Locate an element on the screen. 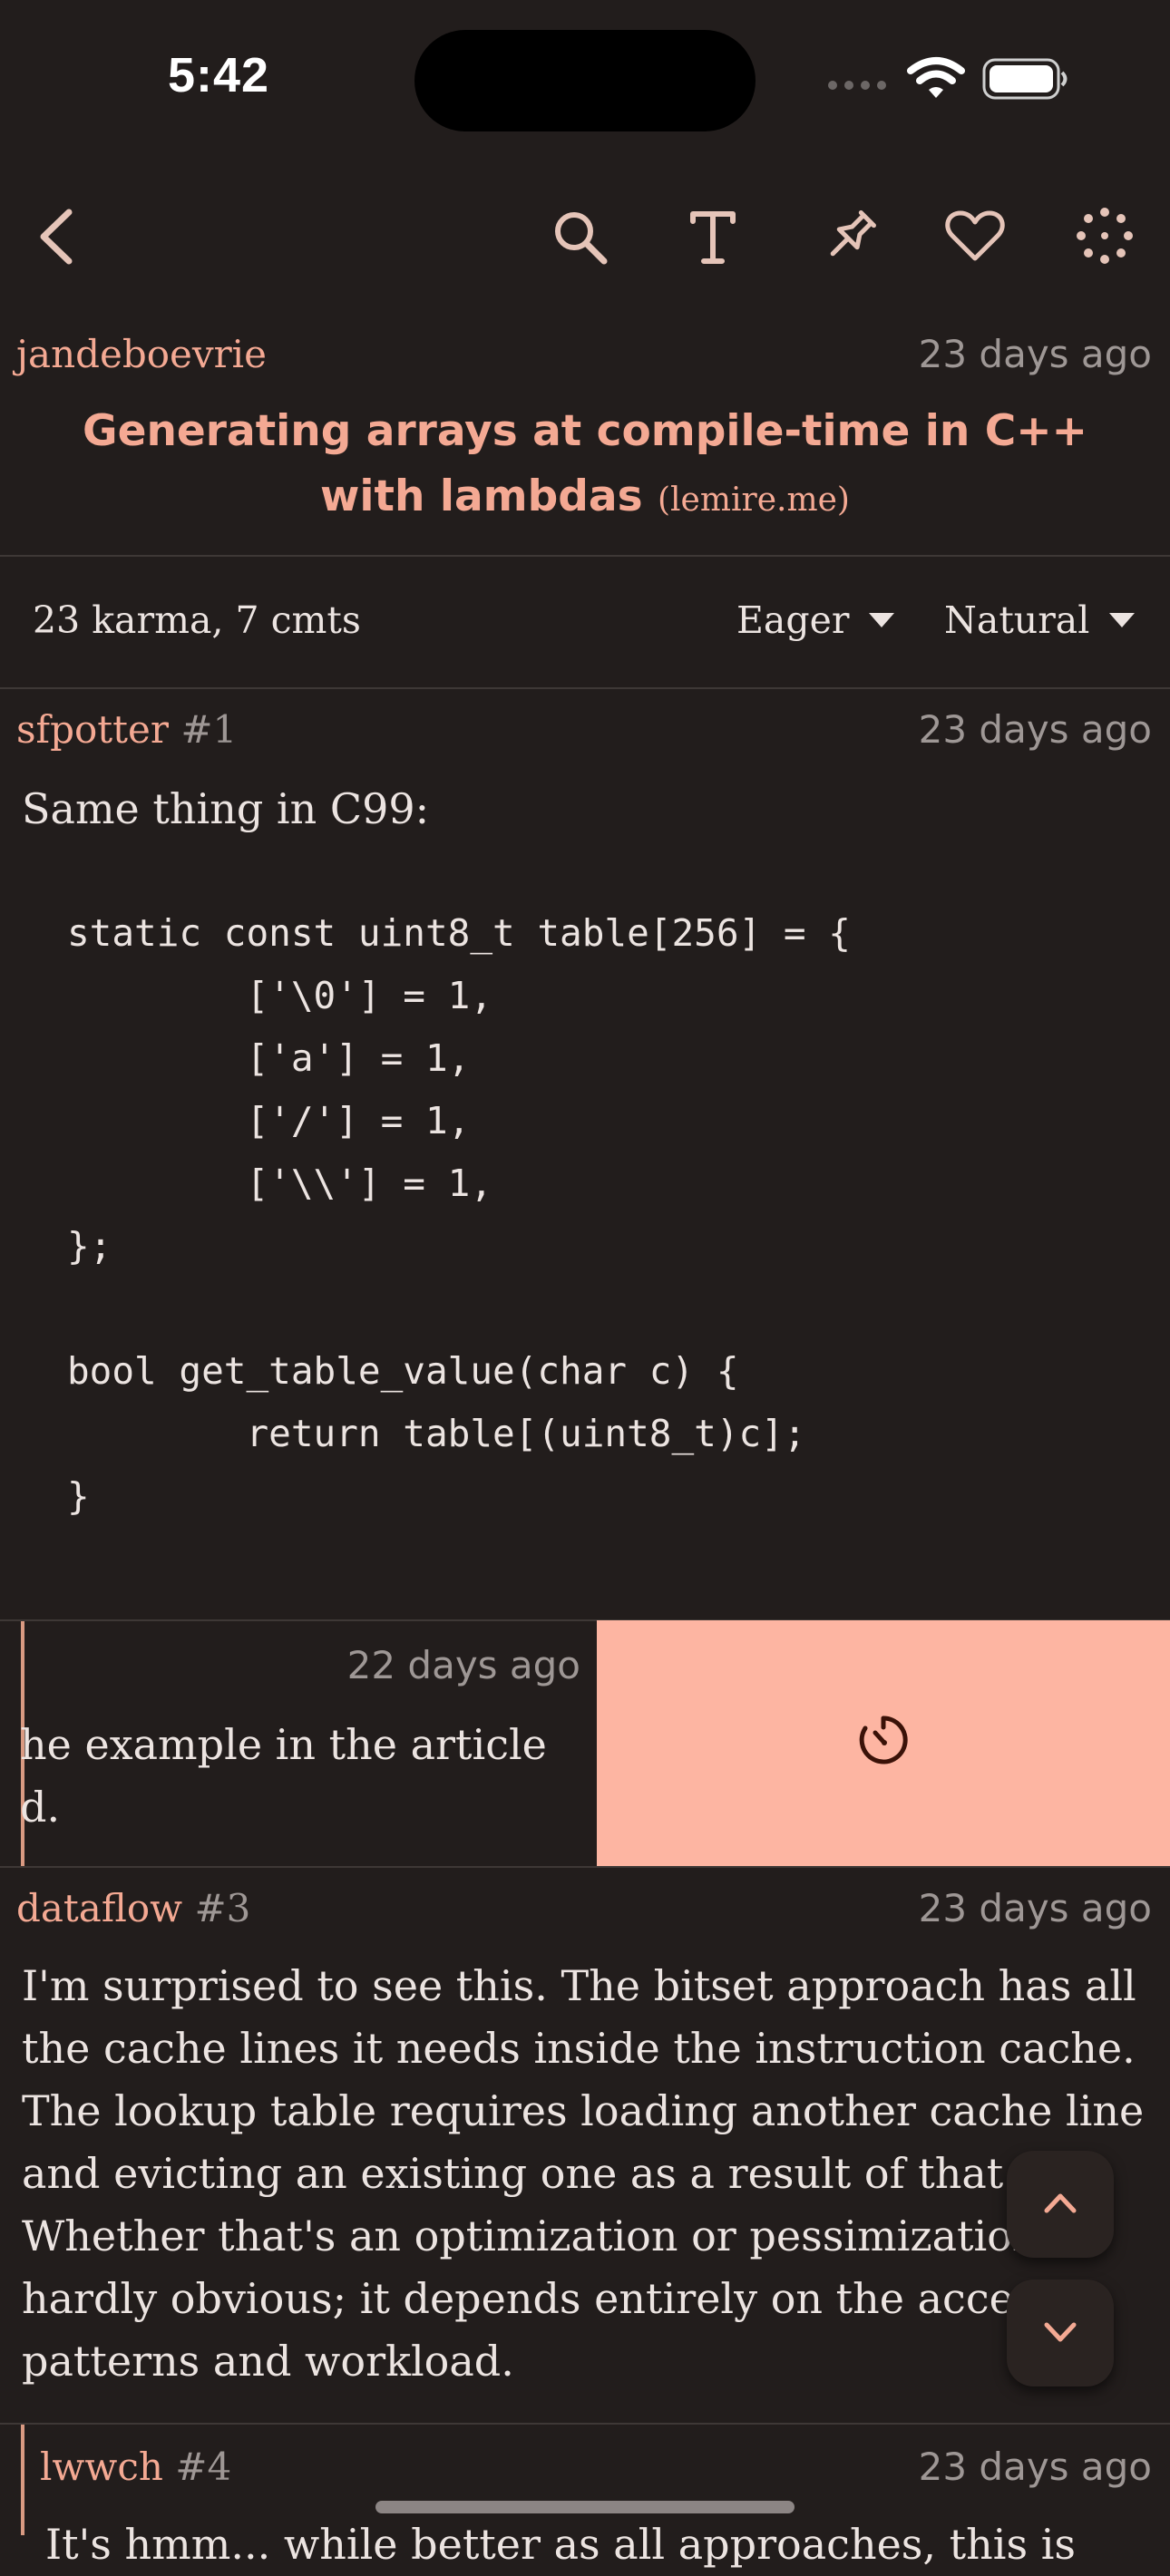 The width and height of the screenshot is (1170, 2576). text-size-button is located at coordinates (712, 237).